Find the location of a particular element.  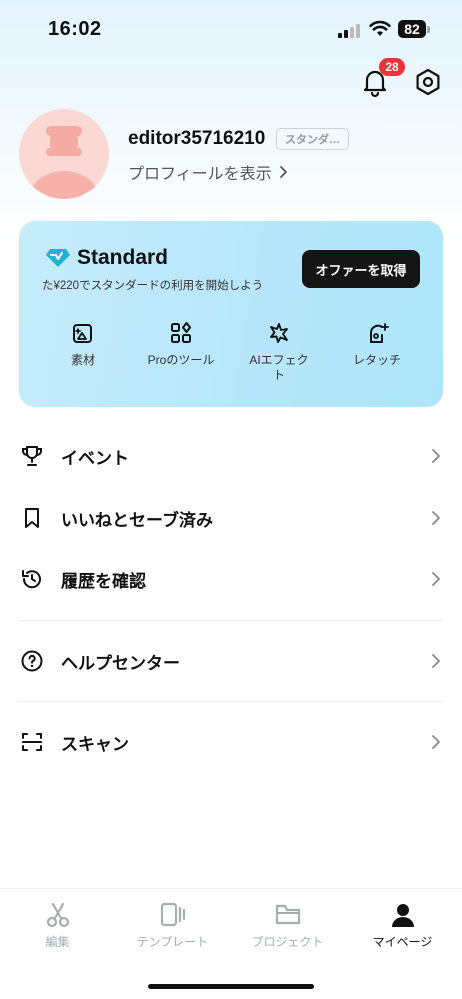

menu-item-history: 履歴を確認 is located at coordinates (231, 579).